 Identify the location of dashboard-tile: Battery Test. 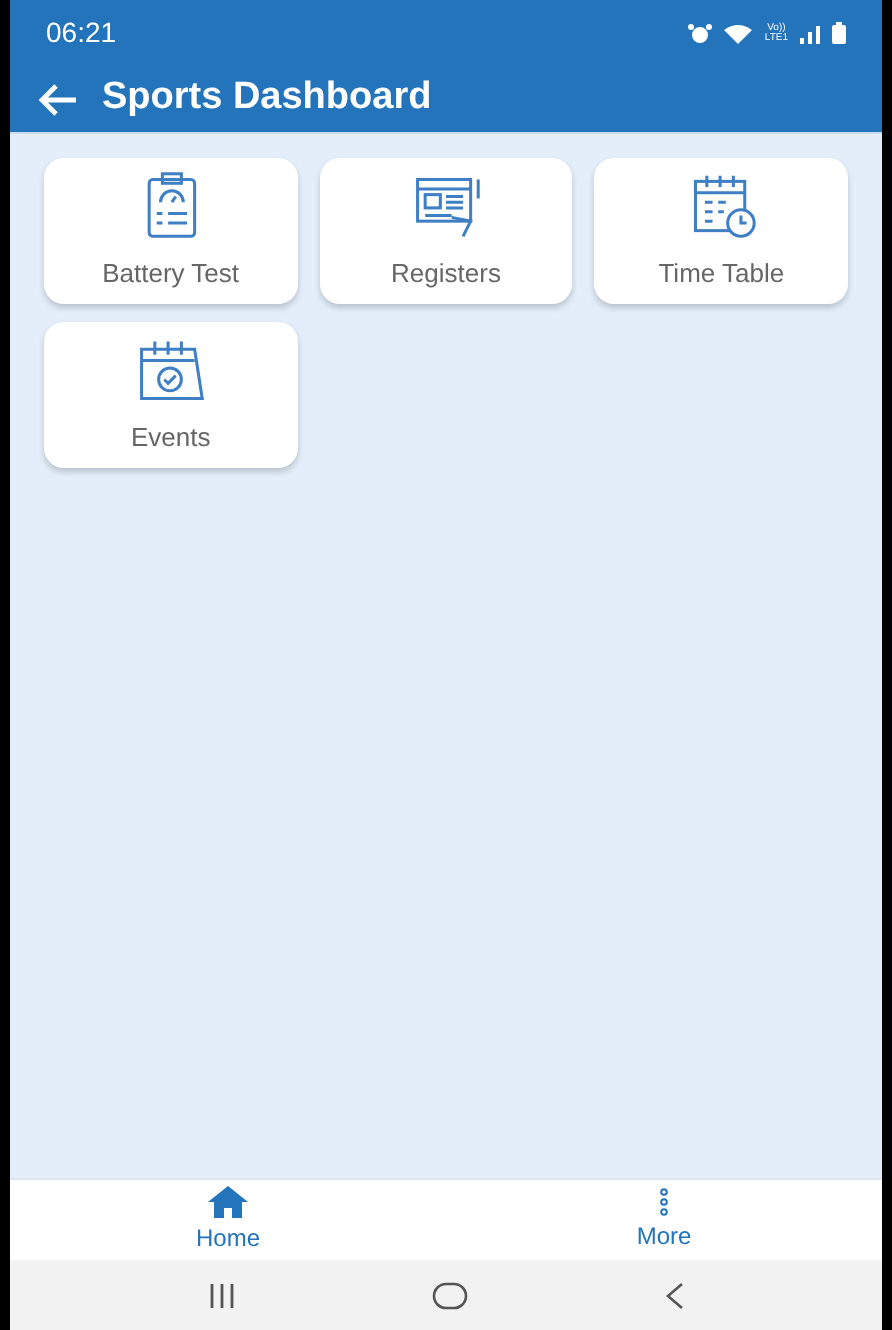
(171, 231).